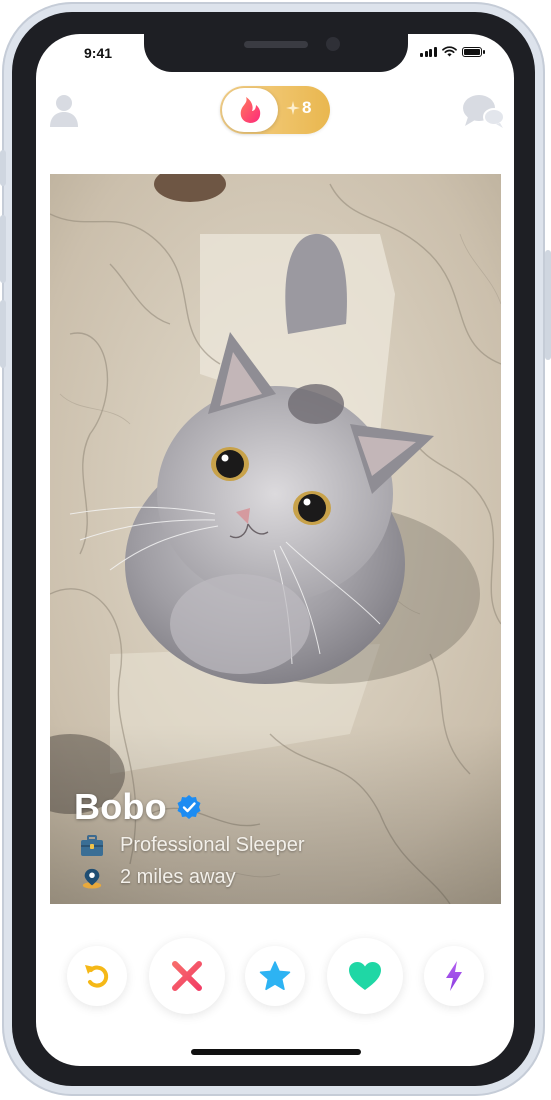  I want to click on wifi-icon, so click(449, 51).